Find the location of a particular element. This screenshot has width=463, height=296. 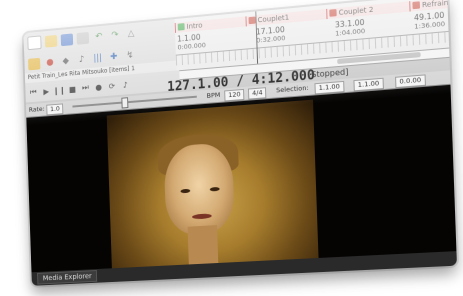

rate-slider-knob is located at coordinates (125, 103).